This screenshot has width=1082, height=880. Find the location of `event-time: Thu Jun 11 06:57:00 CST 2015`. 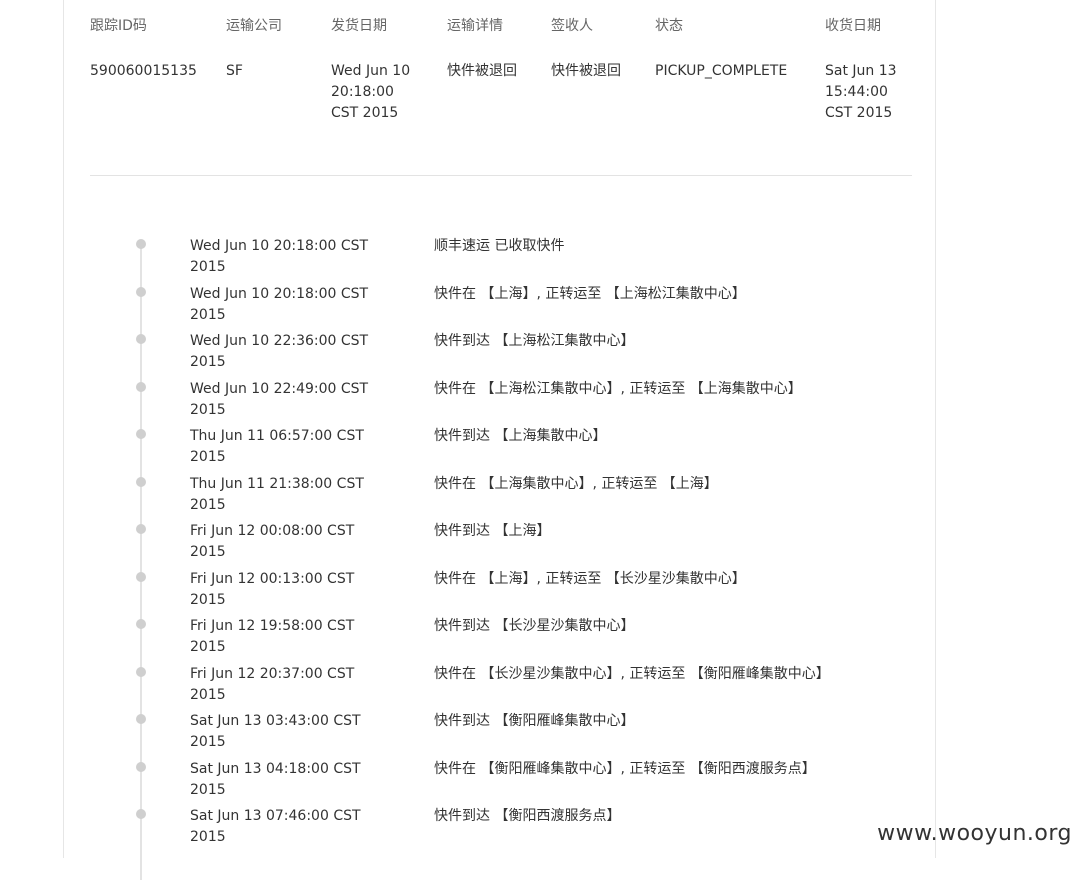

event-time: Thu Jun 11 06:57:00 CST 2015 is located at coordinates (277, 446).